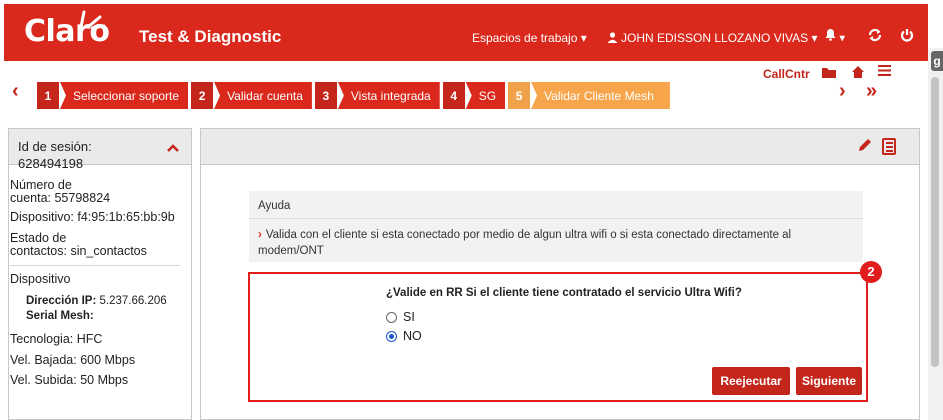 This screenshot has width=943, height=420. Describe the element at coordinates (69, 380) in the screenshot. I see `upload-speed: Vel. Subida: 50 Mbps` at that location.